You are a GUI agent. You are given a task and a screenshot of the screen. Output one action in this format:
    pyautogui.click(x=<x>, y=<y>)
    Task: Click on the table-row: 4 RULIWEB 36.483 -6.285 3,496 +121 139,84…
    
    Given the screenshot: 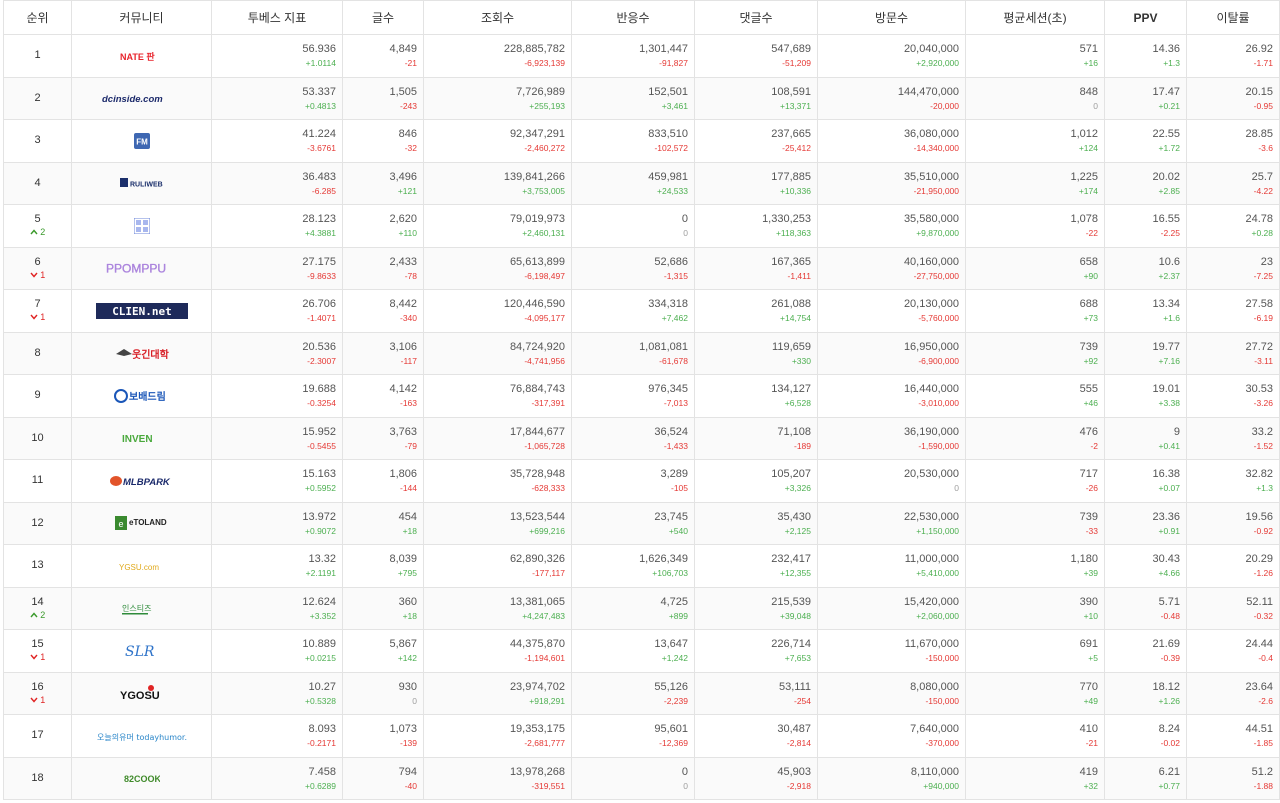 What is the action you would take?
    pyautogui.click(x=641, y=183)
    